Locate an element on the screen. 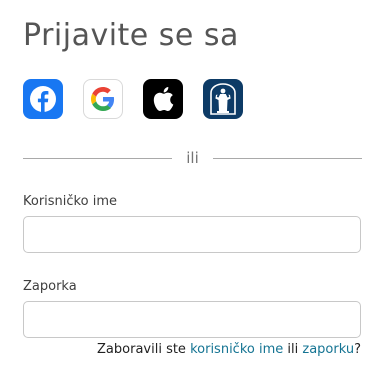  church-statue-icon is located at coordinates (223, 99).